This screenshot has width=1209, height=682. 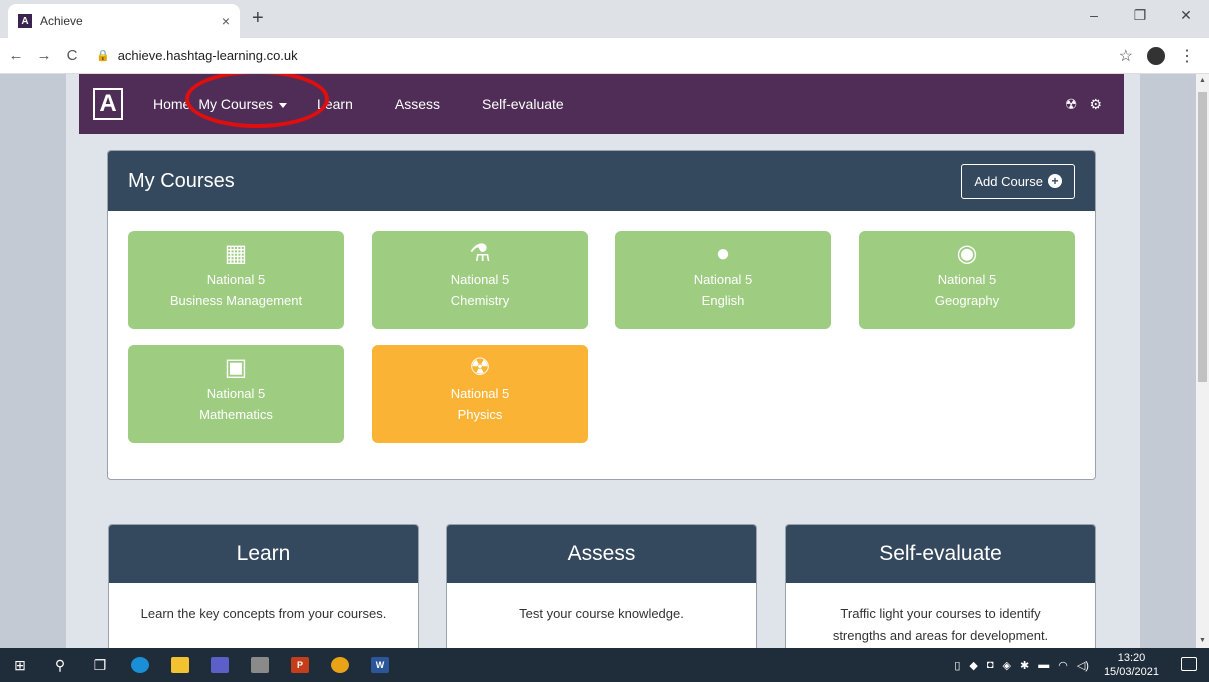 What do you see at coordinates (300, 665) in the screenshot?
I see `powerpoint-icon: P` at bounding box center [300, 665].